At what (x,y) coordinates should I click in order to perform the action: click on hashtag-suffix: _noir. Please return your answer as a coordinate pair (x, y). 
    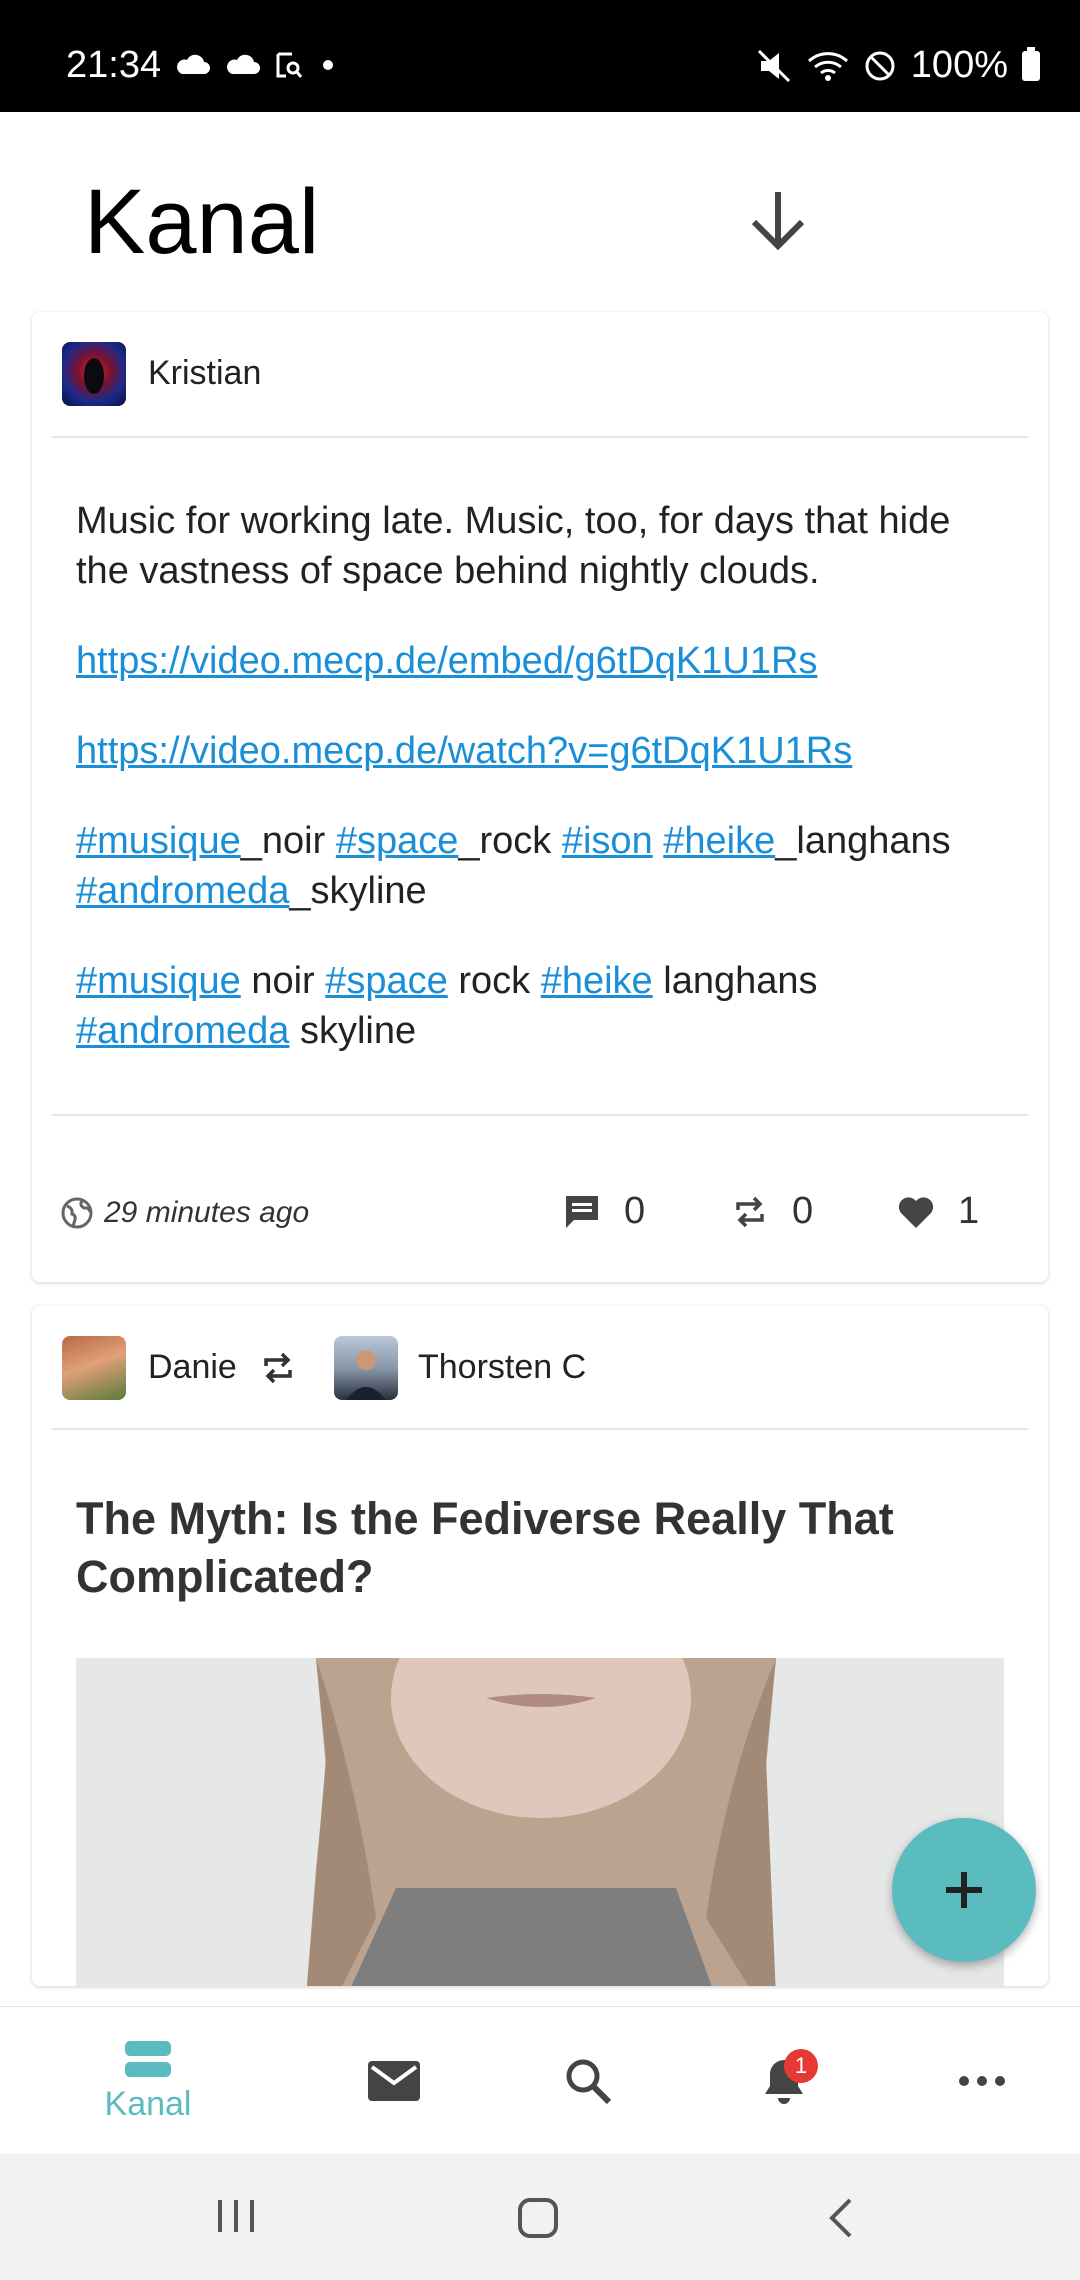
    Looking at the image, I should click on (288, 841).